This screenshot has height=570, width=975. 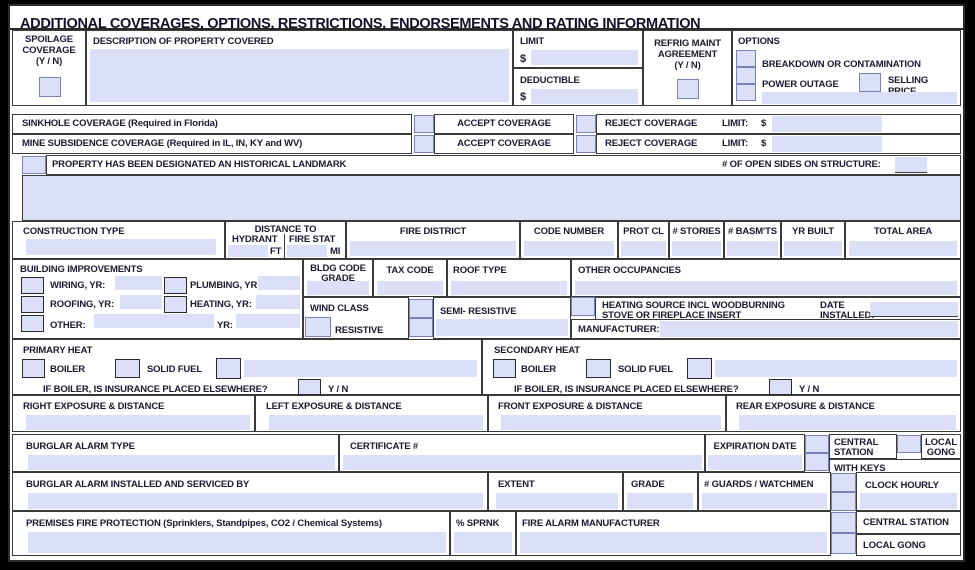 What do you see at coordinates (584, 57) in the screenshot?
I see `limit-input` at bounding box center [584, 57].